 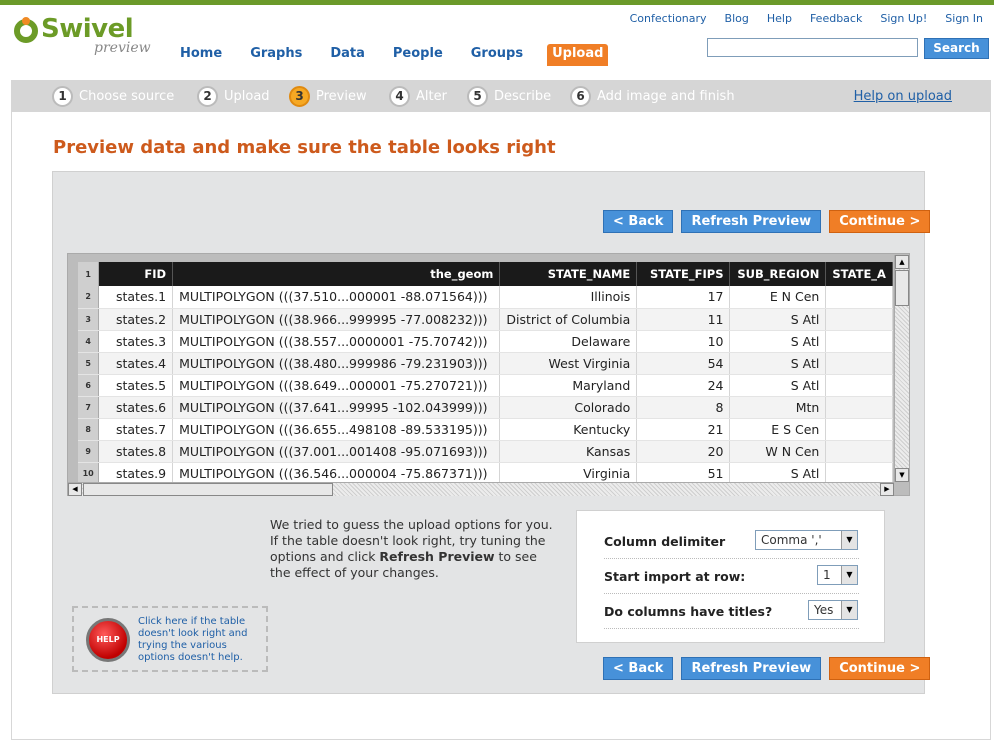 What do you see at coordinates (201, 55) in the screenshot?
I see `nav-home: Home` at bounding box center [201, 55].